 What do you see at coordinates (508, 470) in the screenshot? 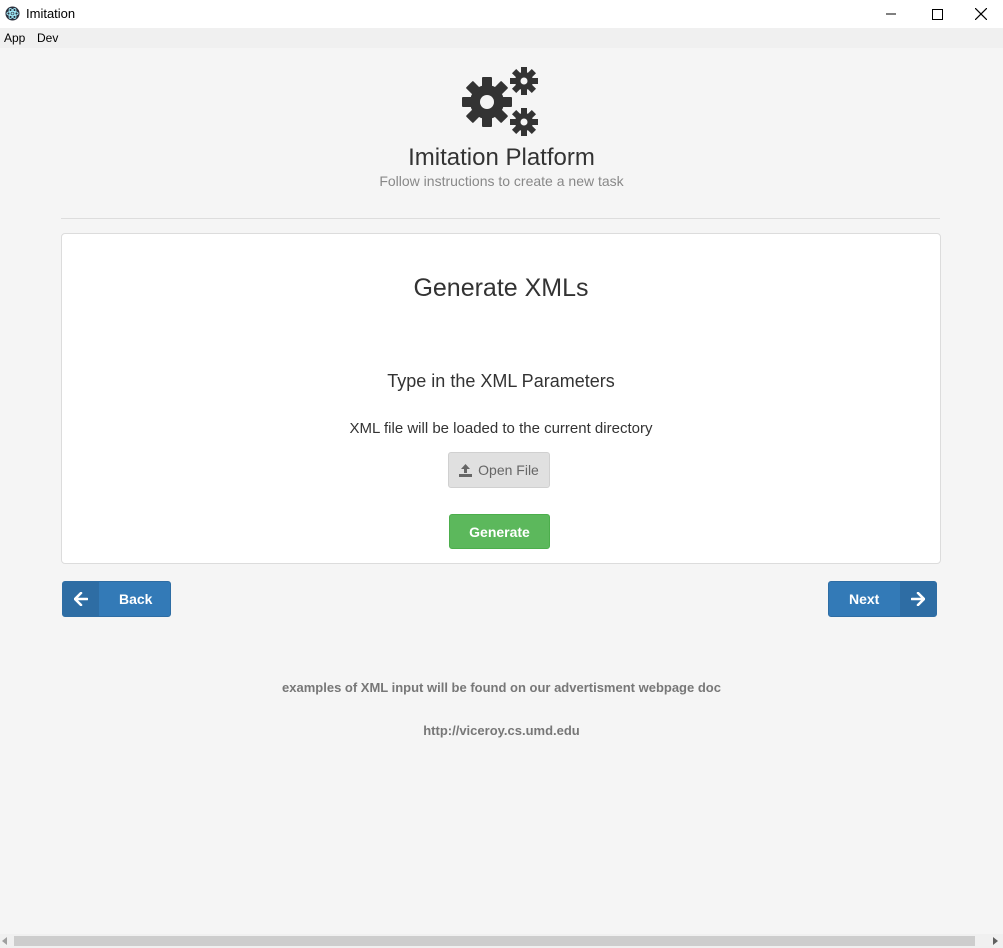
I see `open-file-label: Open File` at bounding box center [508, 470].